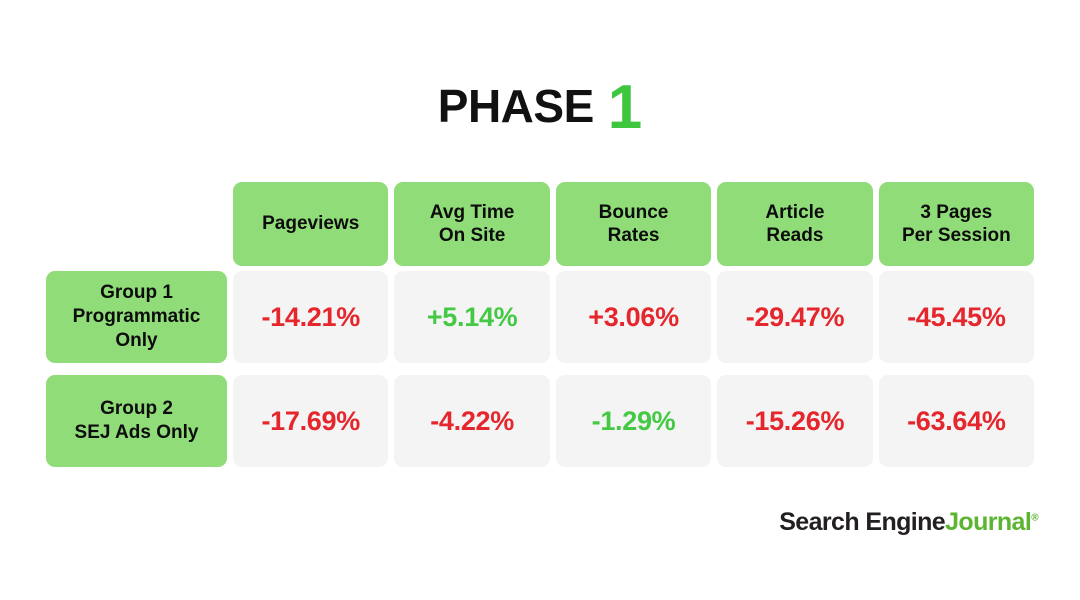 Image resolution: width=1080 pixels, height=600 pixels. What do you see at coordinates (795, 224) in the screenshot?
I see `column-header-article-reads: Article Reads` at bounding box center [795, 224].